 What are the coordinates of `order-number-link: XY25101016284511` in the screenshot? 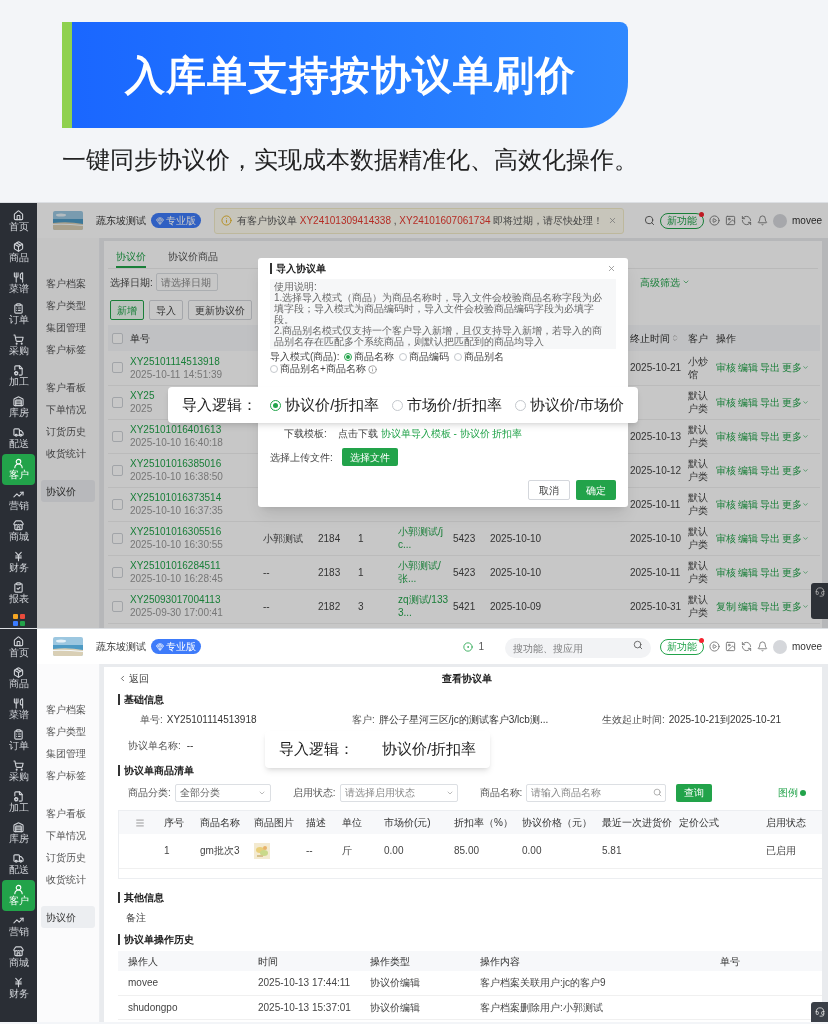 It's located at (175, 565).